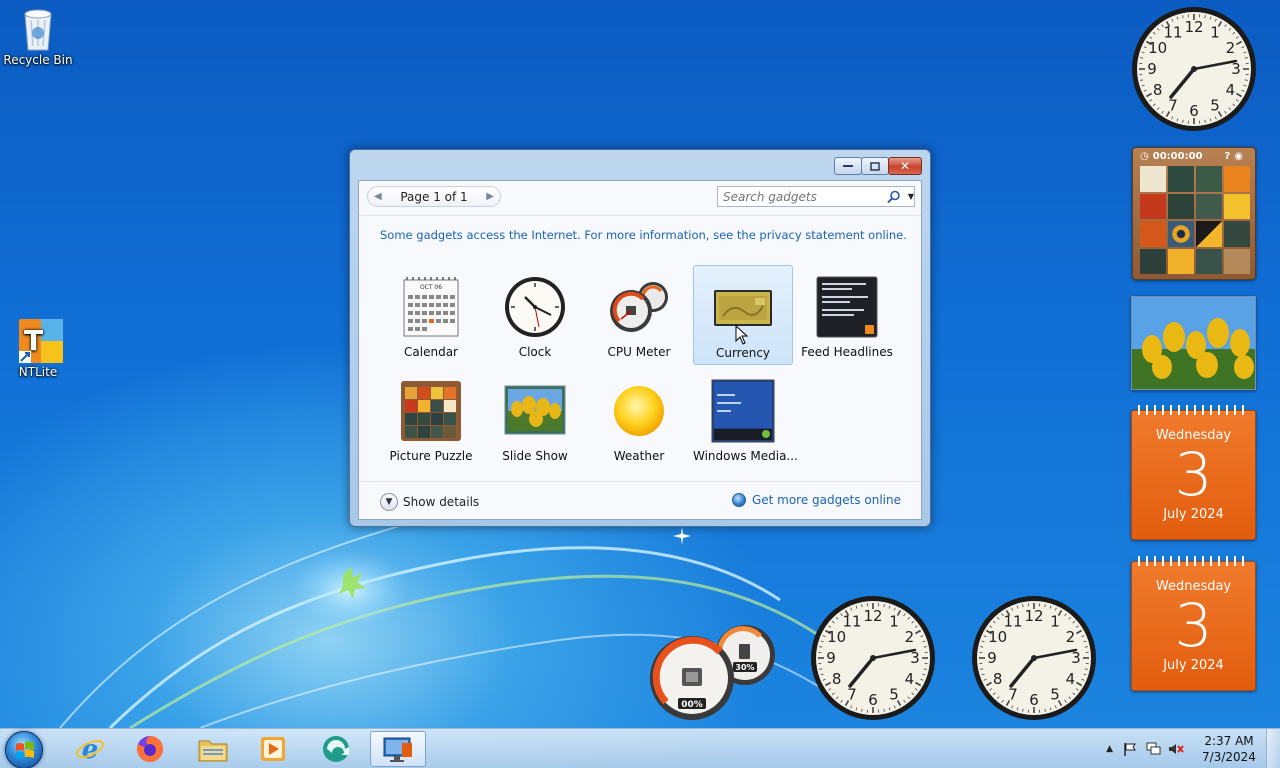  What do you see at coordinates (434, 196) in the screenshot?
I see `pager-text: Page 1 of 1` at bounding box center [434, 196].